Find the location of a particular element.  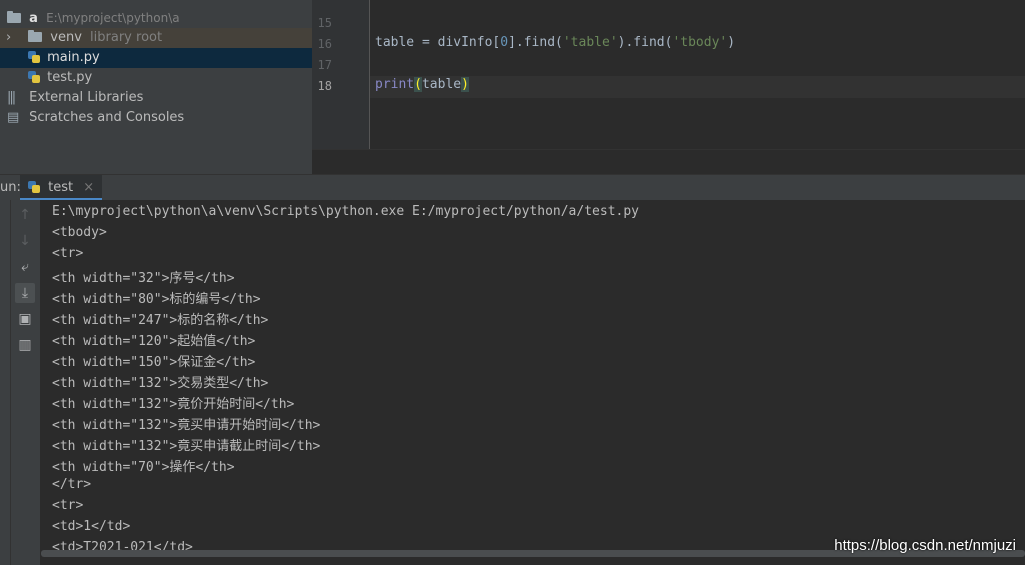

console-line: <th width="120">起始值</th> is located at coordinates (154, 341).